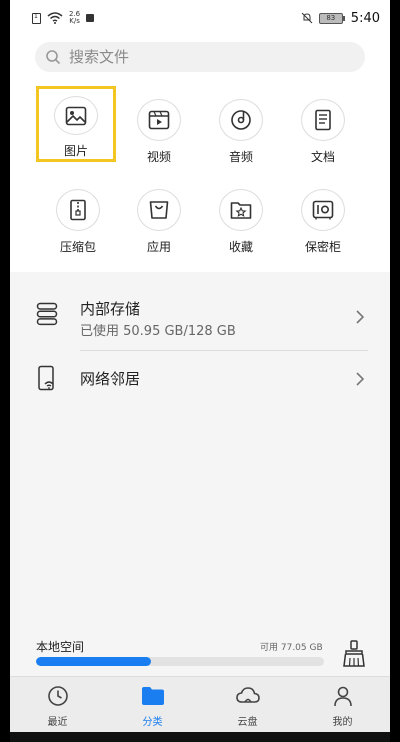  Describe the element at coordinates (180, 661) in the screenshot. I see `storage-progress-bar` at that location.